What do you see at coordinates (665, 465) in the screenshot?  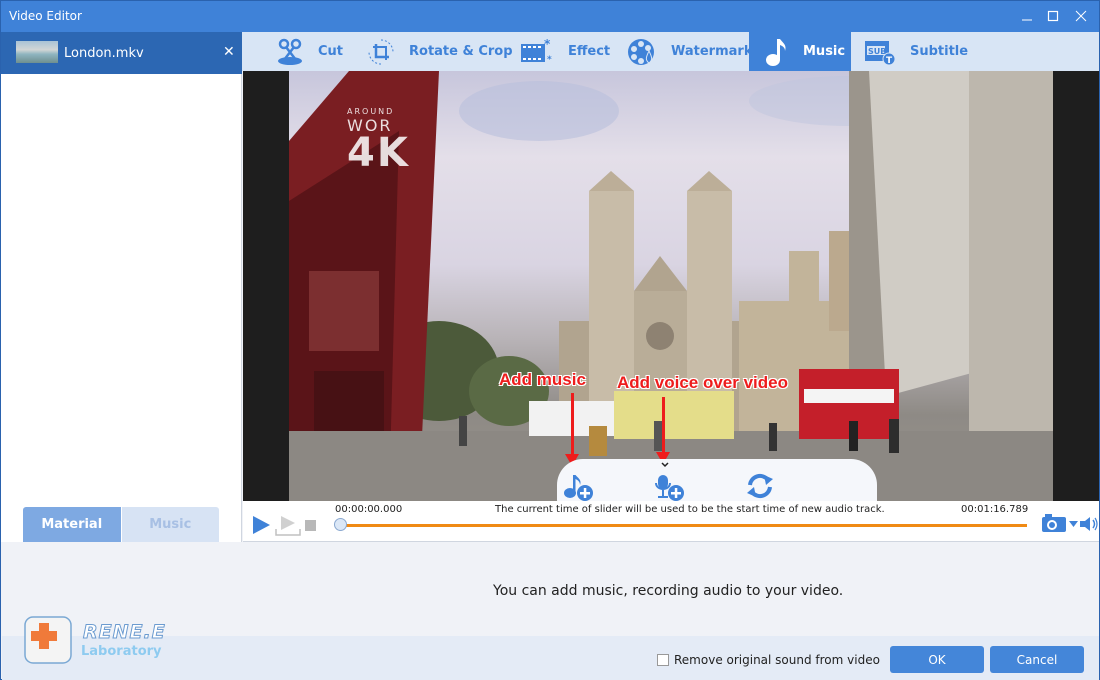 I see `voiceover-dropdown-icon` at bounding box center [665, 465].